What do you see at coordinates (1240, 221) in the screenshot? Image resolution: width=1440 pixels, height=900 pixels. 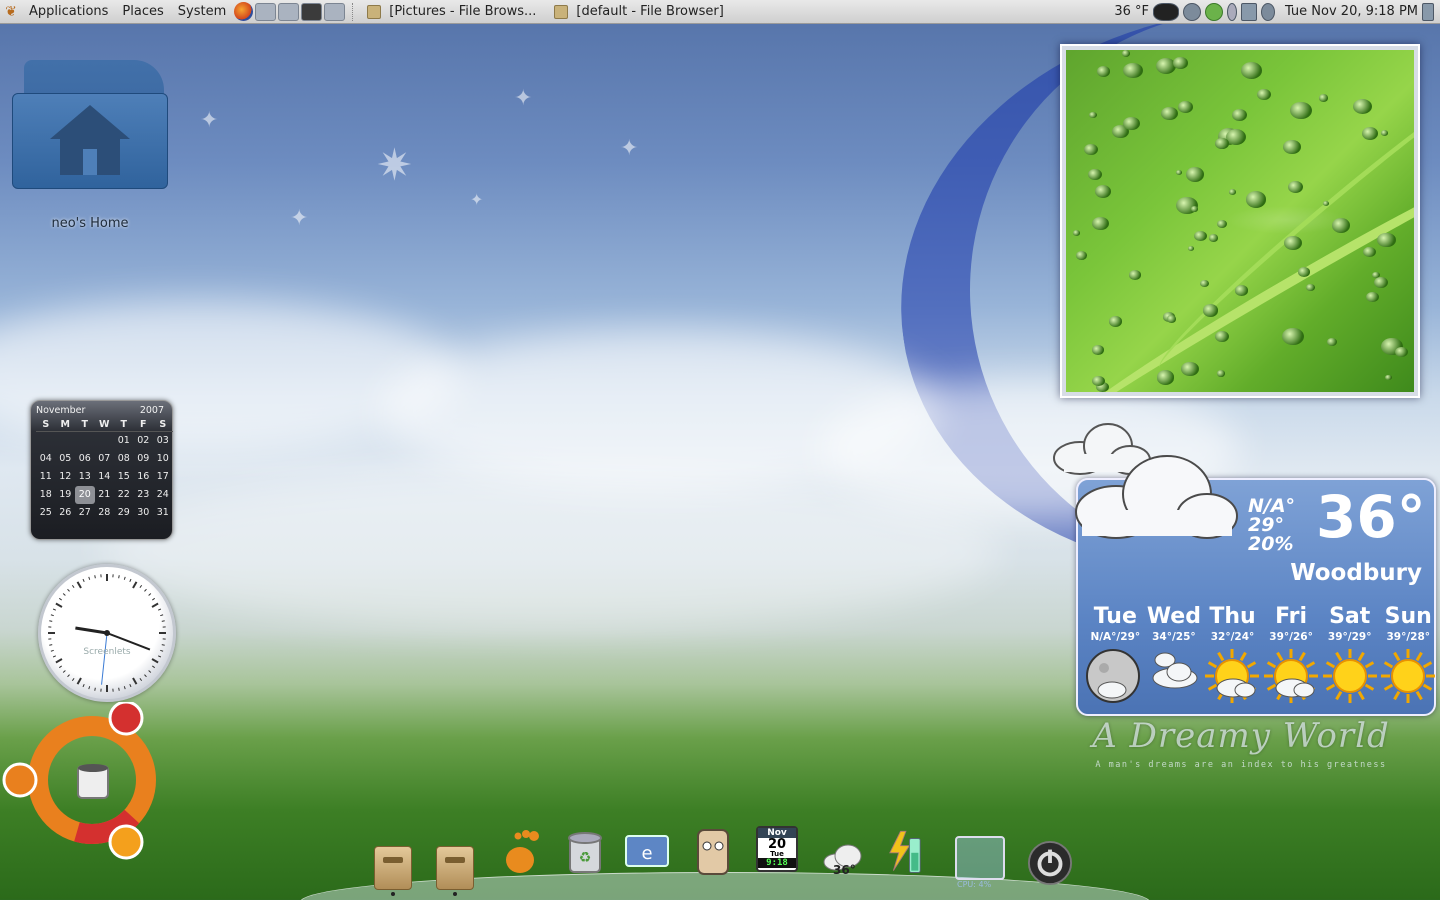 I see `photo-frame-screenlet` at bounding box center [1240, 221].